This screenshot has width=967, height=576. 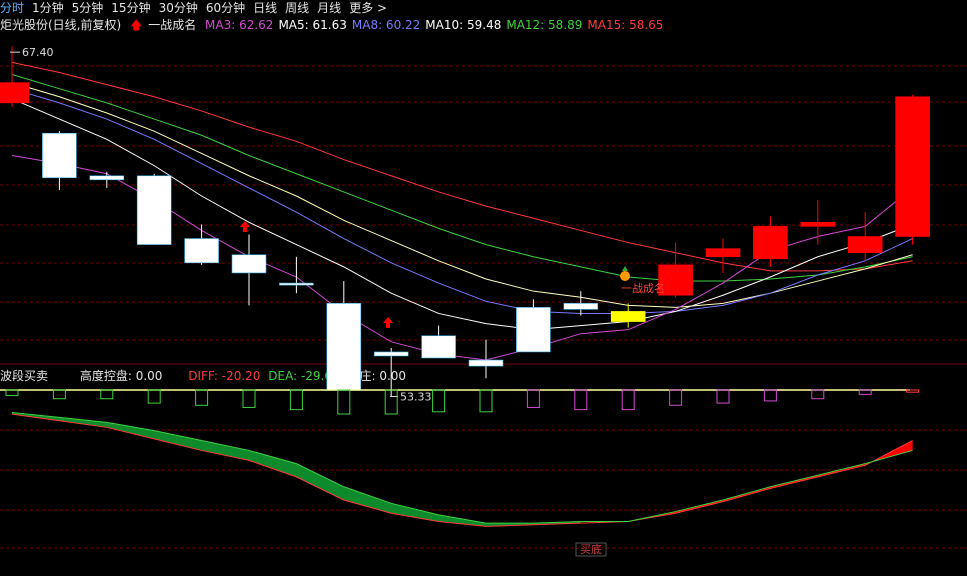 What do you see at coordinates (591, 549) in the screenshot?
I see `buy-label: 买底` at bounding box center [591, 549].